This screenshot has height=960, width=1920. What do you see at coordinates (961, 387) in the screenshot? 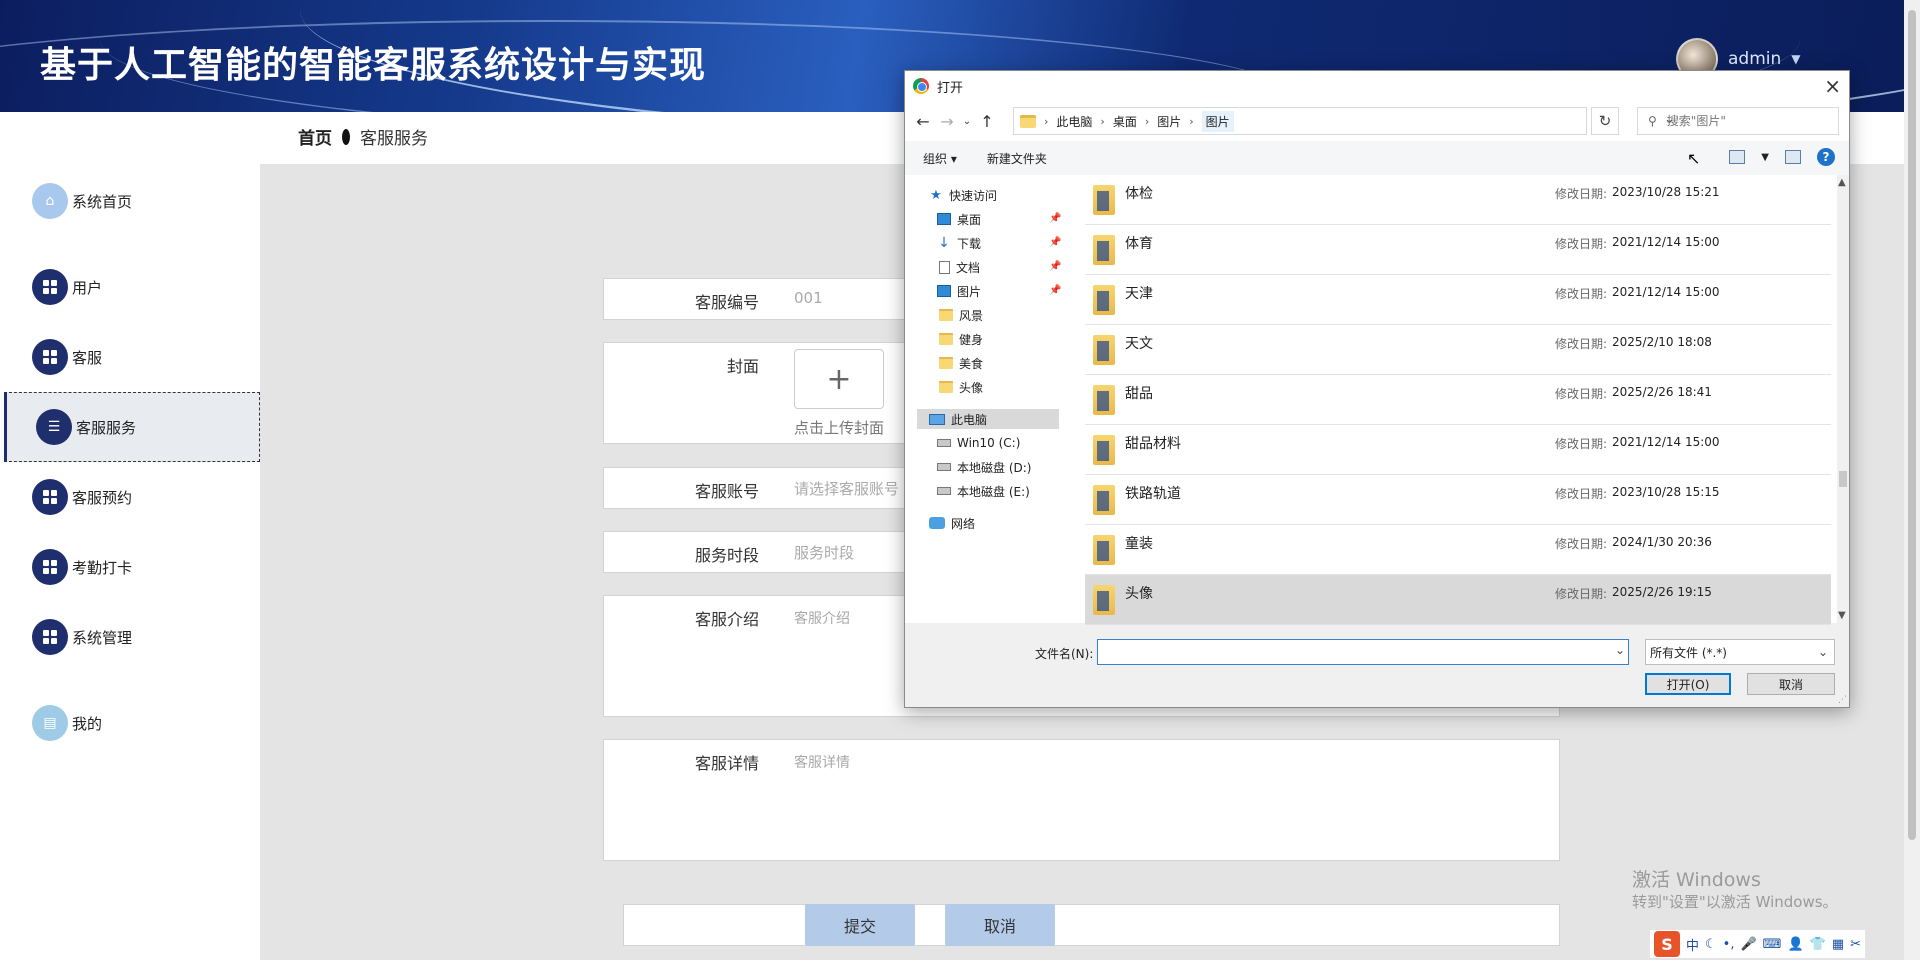
I see `tree-item-folder: 头像` at bounding box center [961, 387].